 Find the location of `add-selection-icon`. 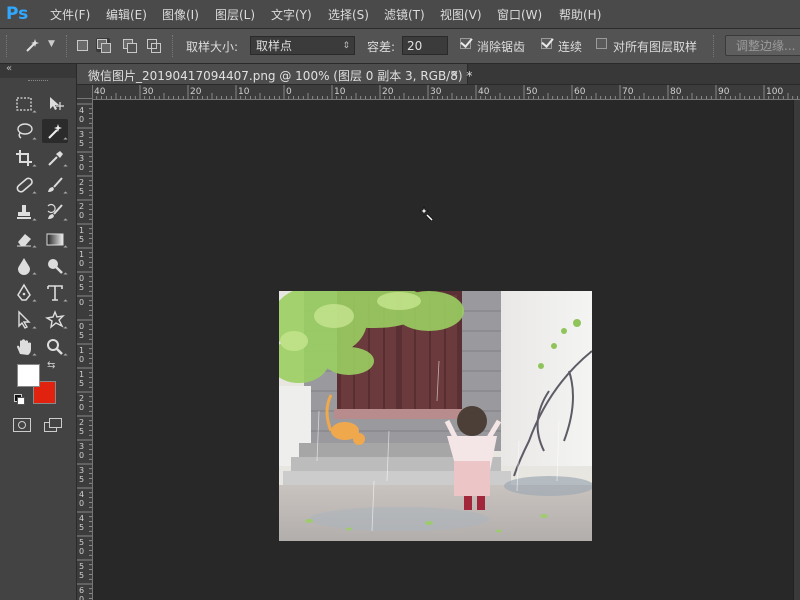

add-selection-icon is located at coordinates (103, 45).